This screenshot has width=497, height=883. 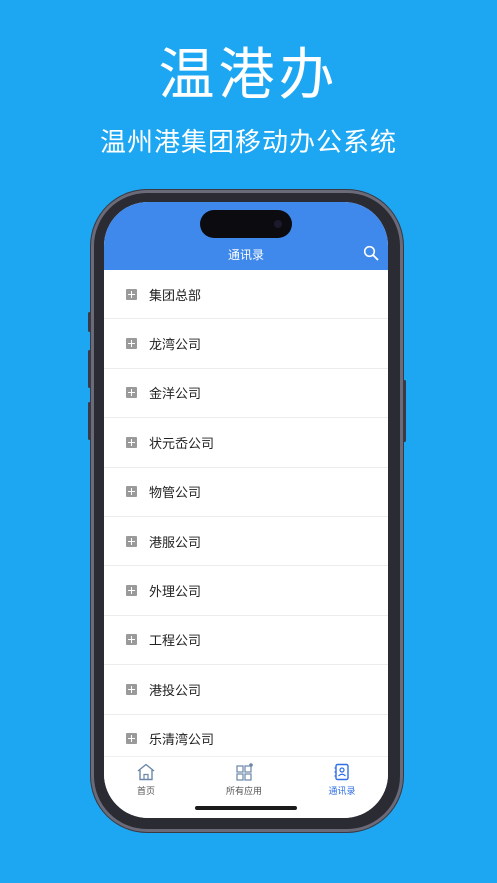 What do you see at coordinates (248, 143) in the screenshot?
I see `hero-subtitle: 温州港集团移动办公系统` at bounding box center [248, 143].